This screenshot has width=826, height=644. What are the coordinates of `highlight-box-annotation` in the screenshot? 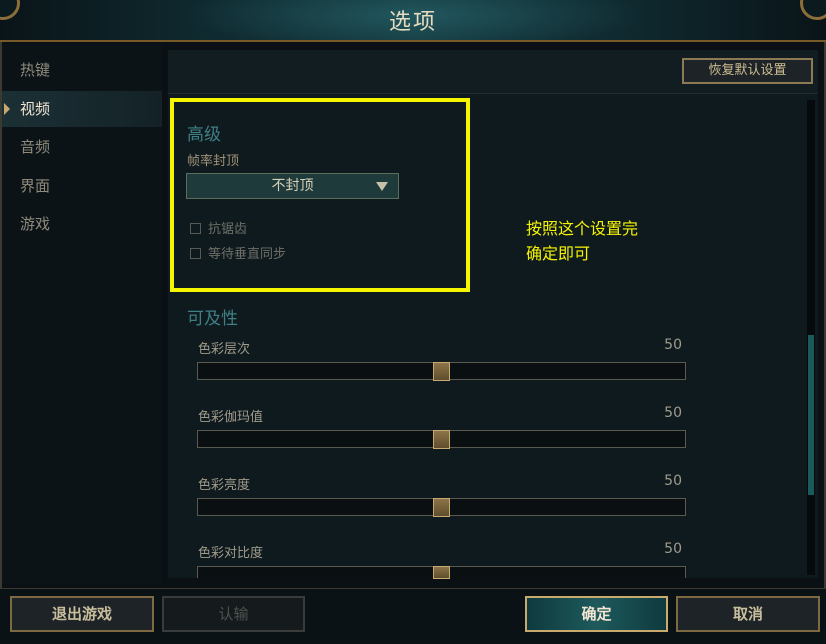 It's located at (320, 195).